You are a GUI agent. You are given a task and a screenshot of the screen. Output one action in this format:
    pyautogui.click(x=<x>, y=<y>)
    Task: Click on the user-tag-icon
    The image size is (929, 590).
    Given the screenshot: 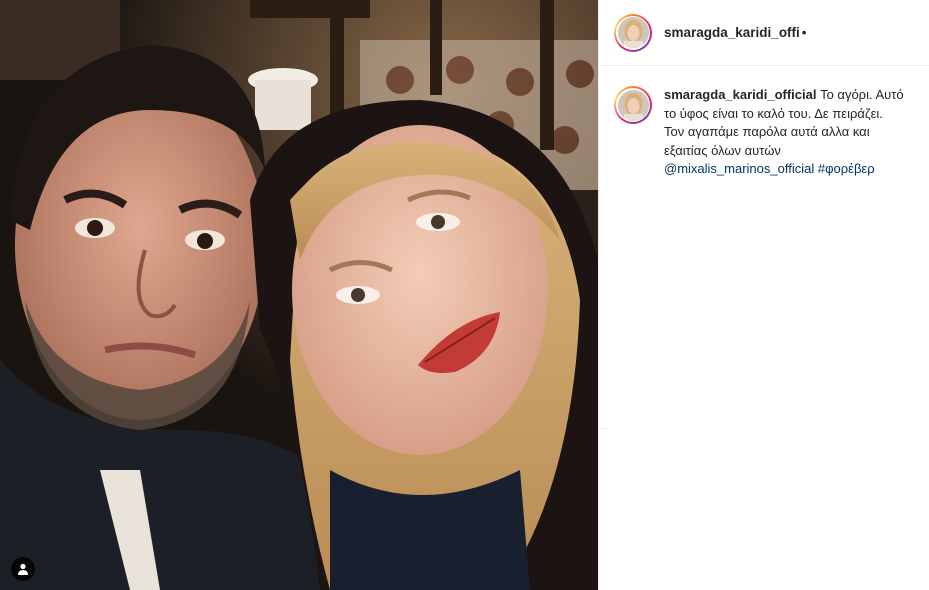 What is the action you would take?
    pyautogui.click(x=23, y=569)
    